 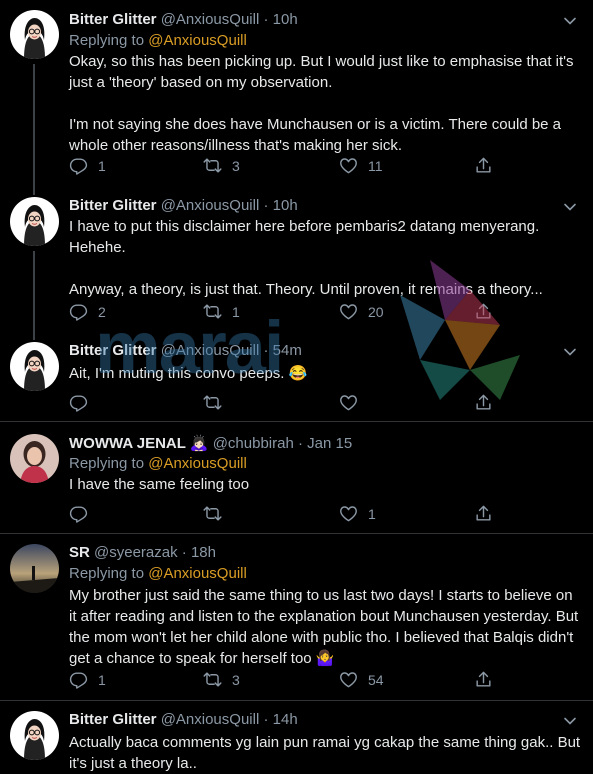 I want to click on tweet-header: SR @syeerazak · 18h, so click(x=142, y=552).